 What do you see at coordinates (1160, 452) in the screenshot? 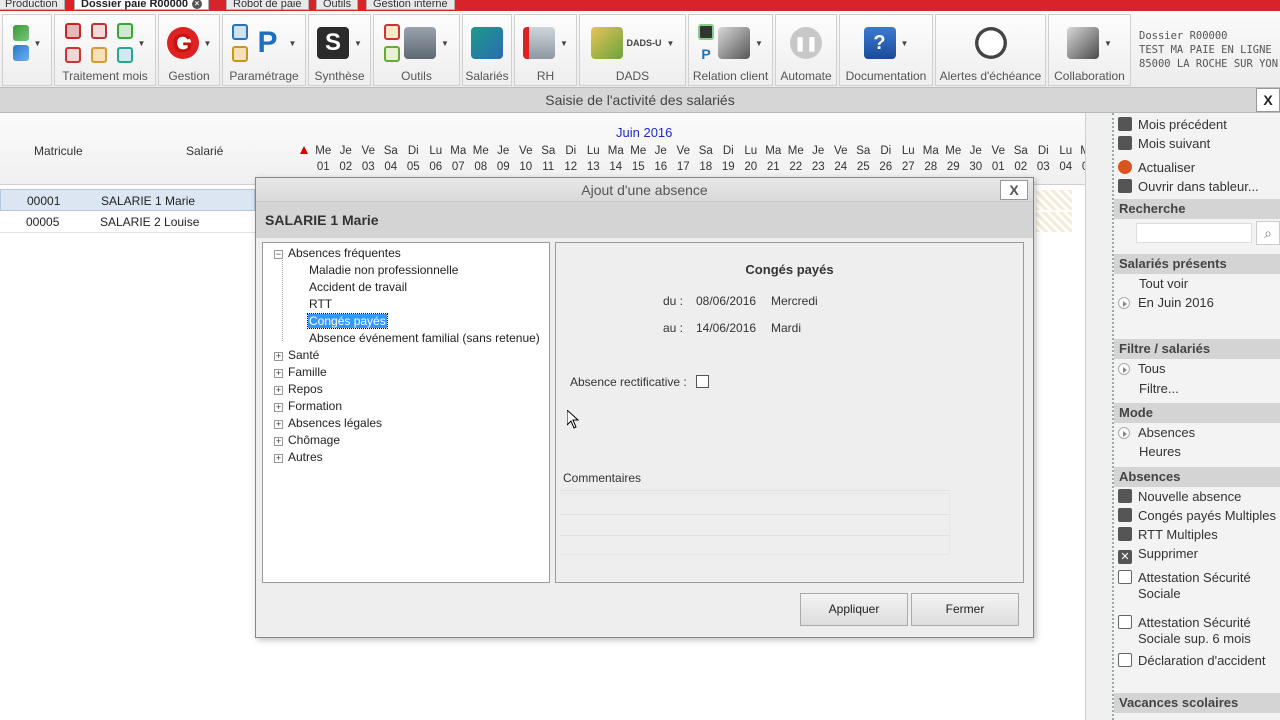
I see `option-heures: Heures` at bounding box center [1160, 452].